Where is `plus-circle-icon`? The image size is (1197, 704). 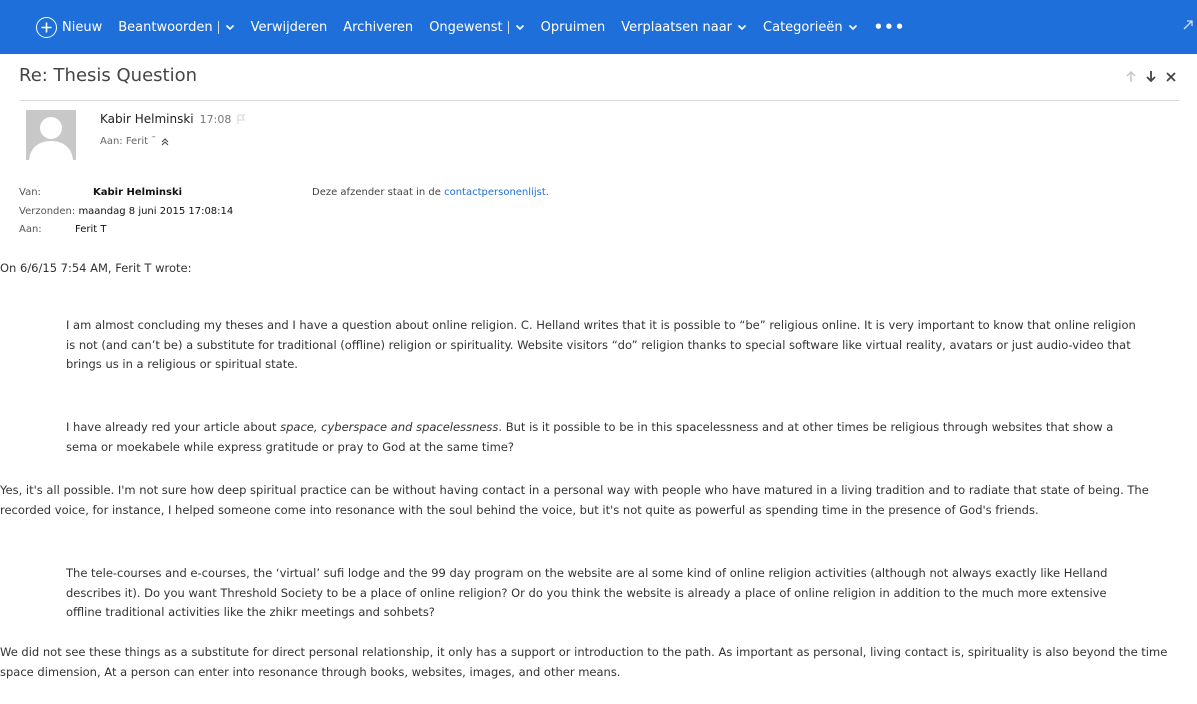 plus-circle-icon is located at coordinates (46, 27).